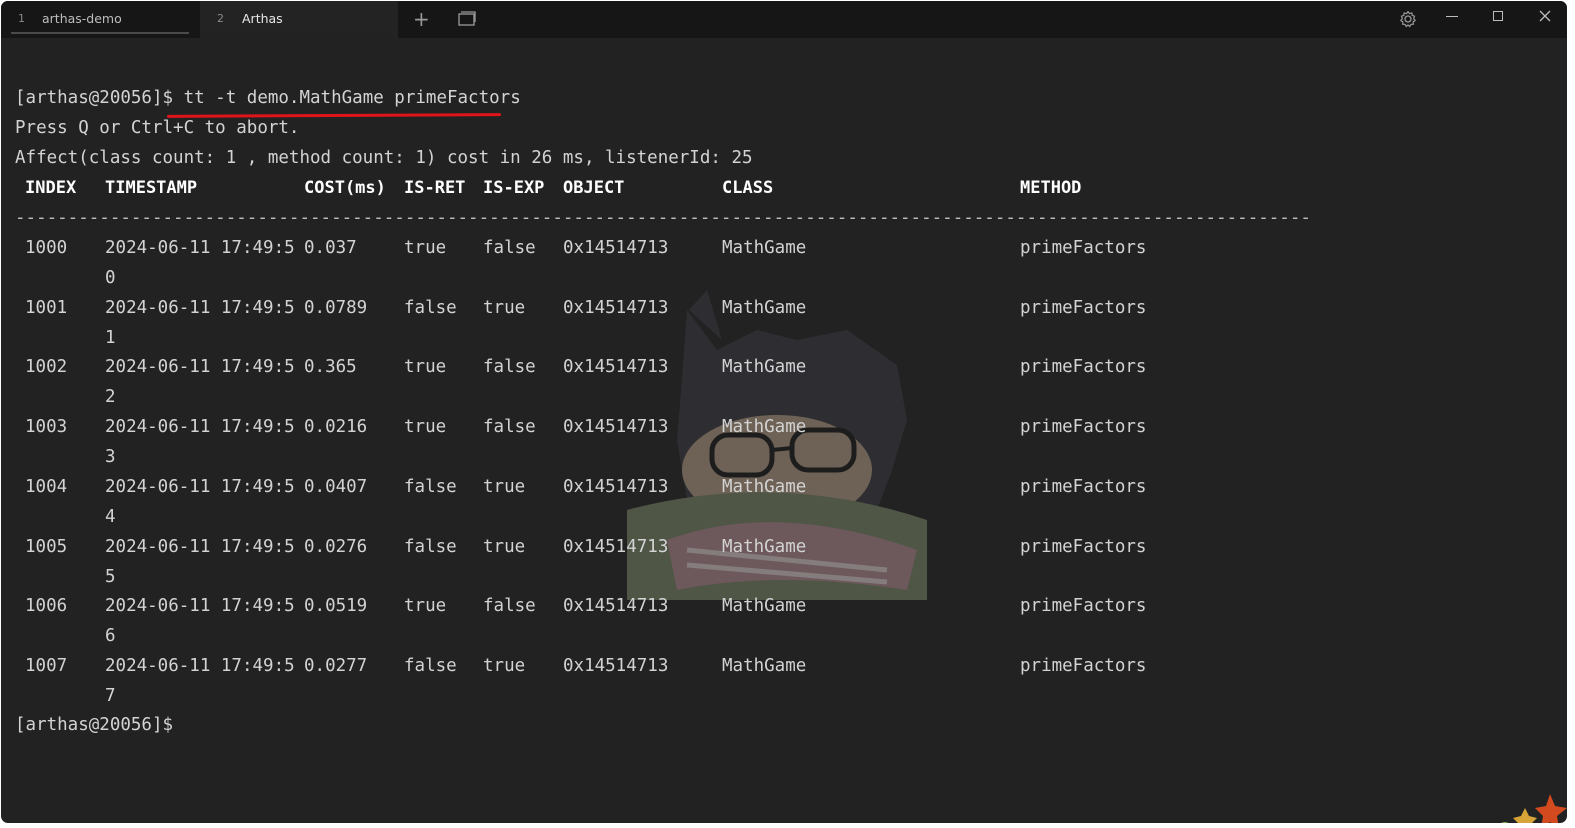 The image size is (1575, 828). What do you see at coordinates (748, 188) in the screenshot?
I see `header-class: CLASS` at bounding box center [748, 188].